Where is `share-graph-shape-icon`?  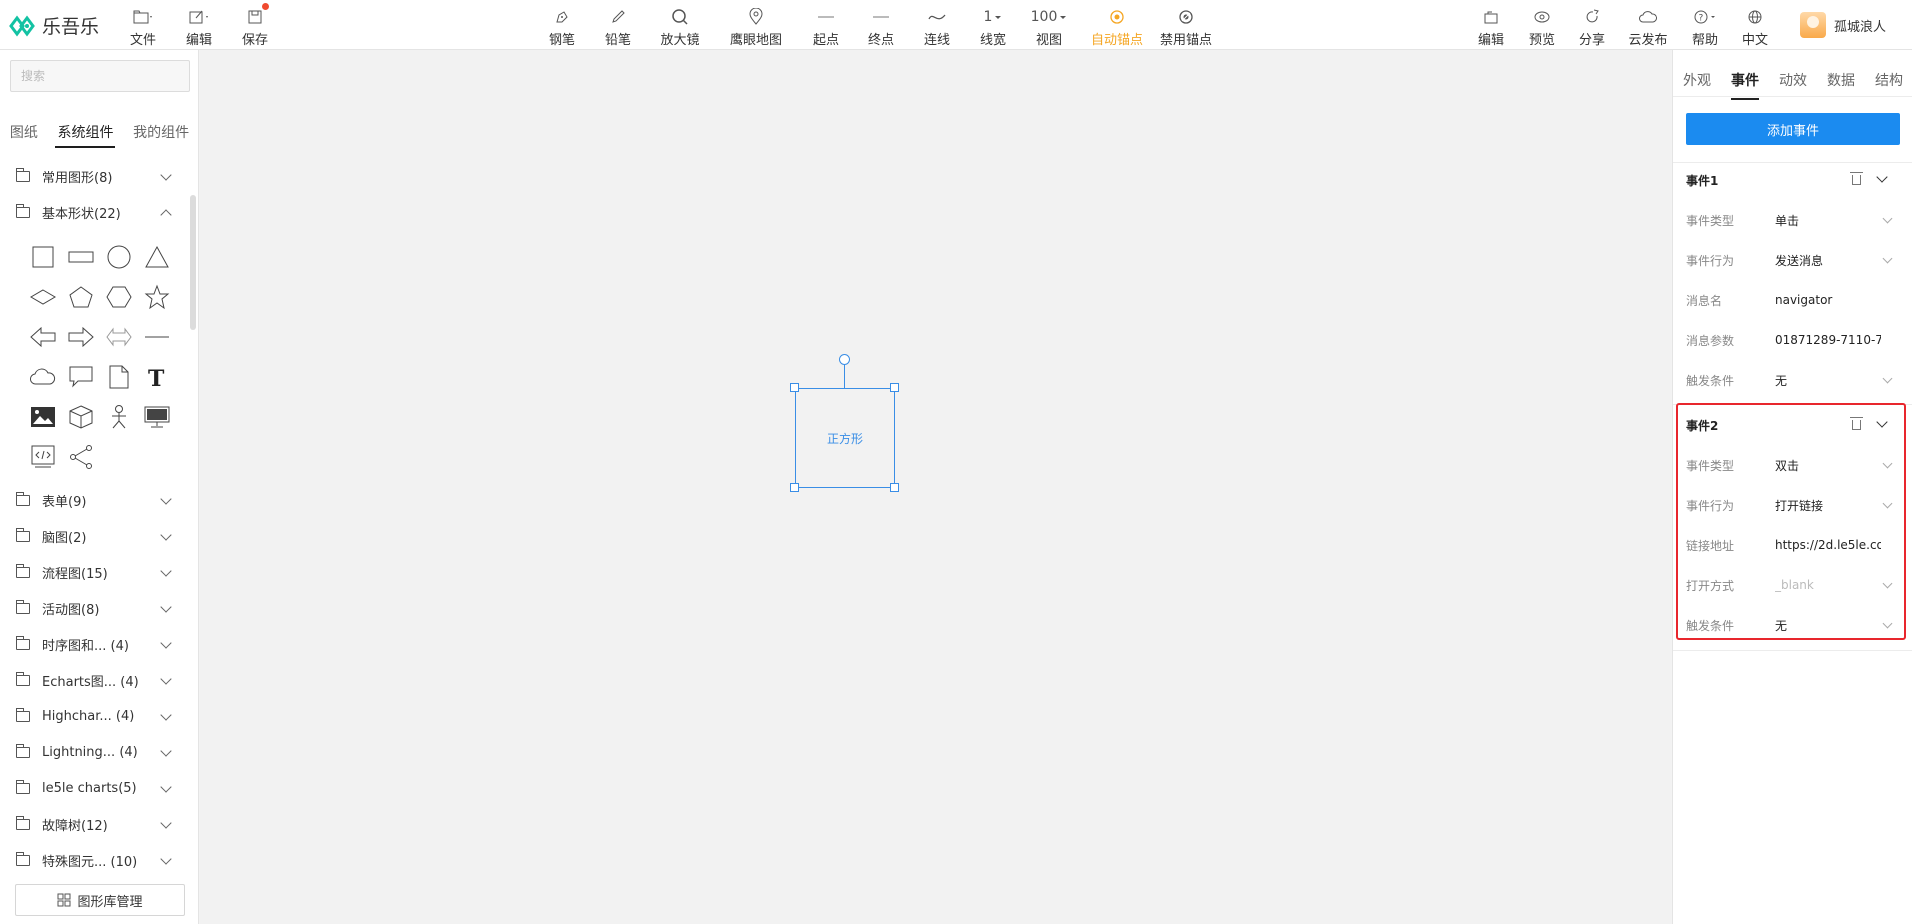 share-graph-shape-icon is located at coordinates (81, 457).